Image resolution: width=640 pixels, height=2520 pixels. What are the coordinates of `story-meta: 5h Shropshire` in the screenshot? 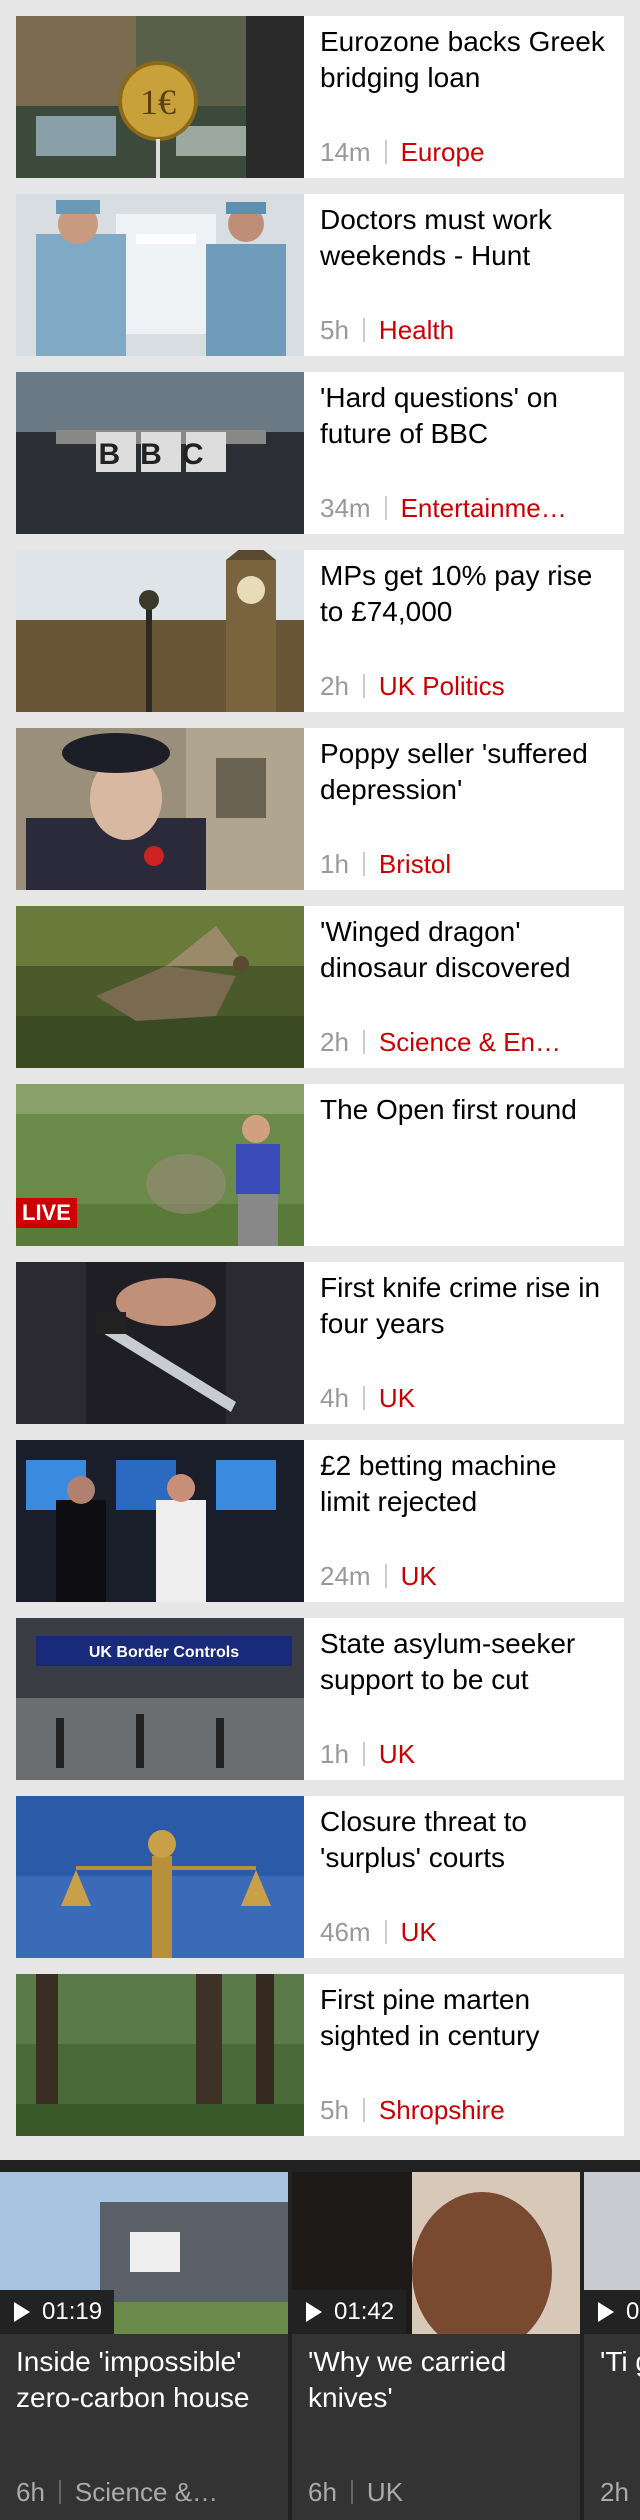 It's located at (466, 2110).